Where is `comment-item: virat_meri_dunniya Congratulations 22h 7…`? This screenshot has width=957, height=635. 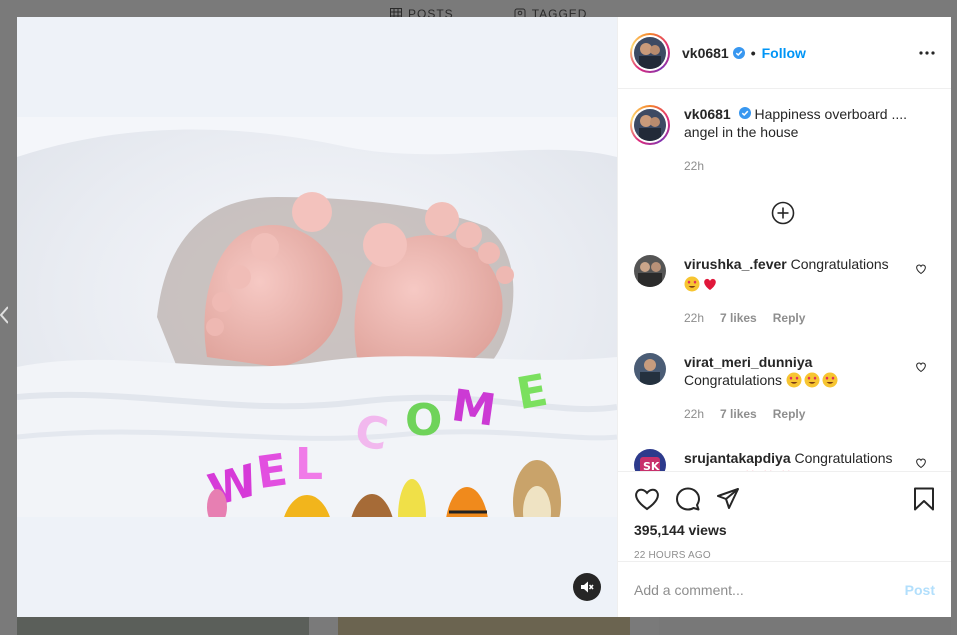
comment-item: virat_meri_dunniya Congratulations 22h 7… is located at coordinates (782, 388).